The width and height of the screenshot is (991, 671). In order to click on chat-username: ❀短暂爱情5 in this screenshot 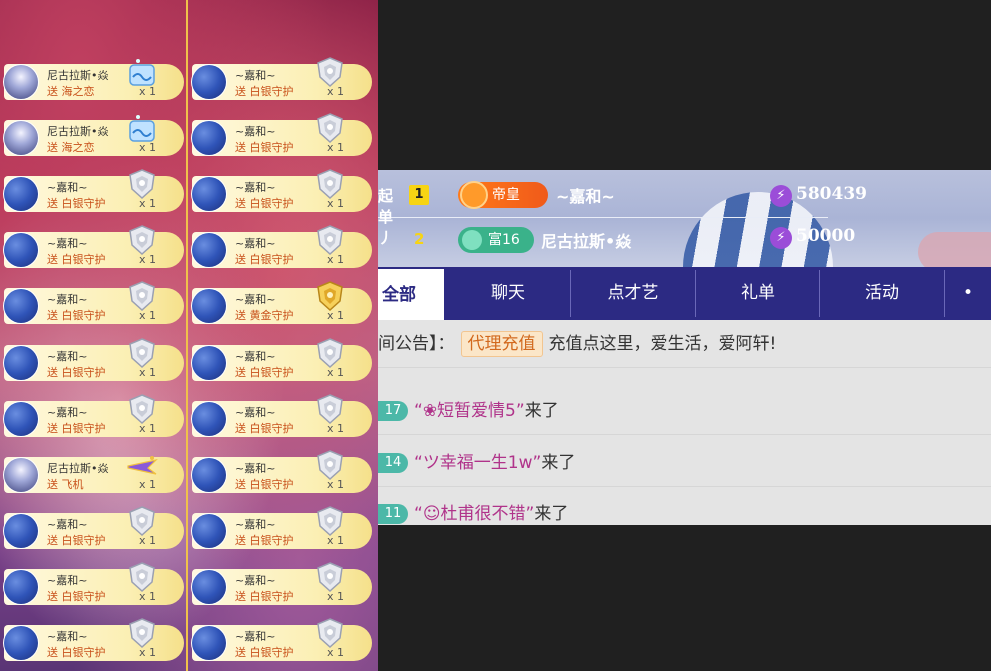, I will do `click(469, 411)`.